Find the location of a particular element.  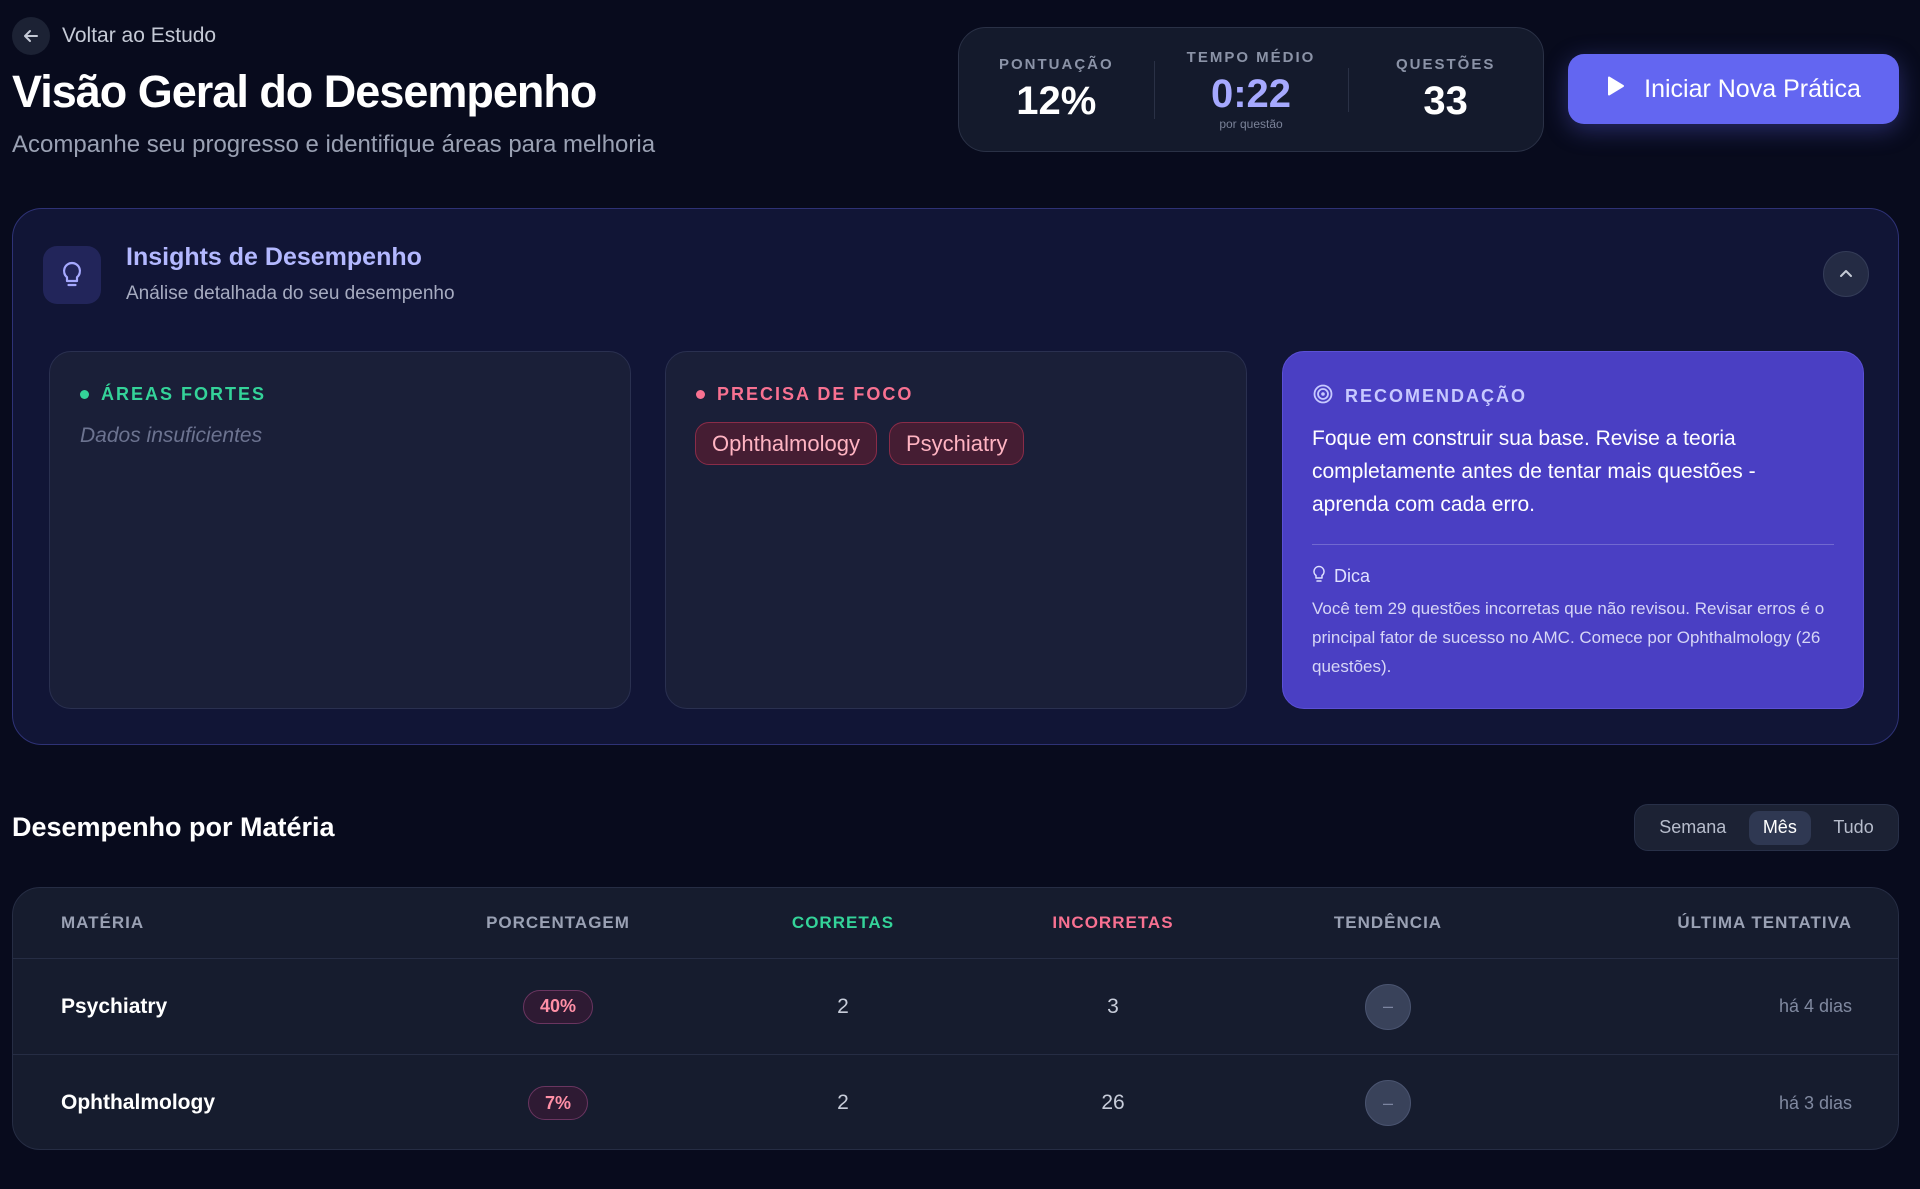

back-label: Voltar ao Estudo is located at coordinates (139, 35).